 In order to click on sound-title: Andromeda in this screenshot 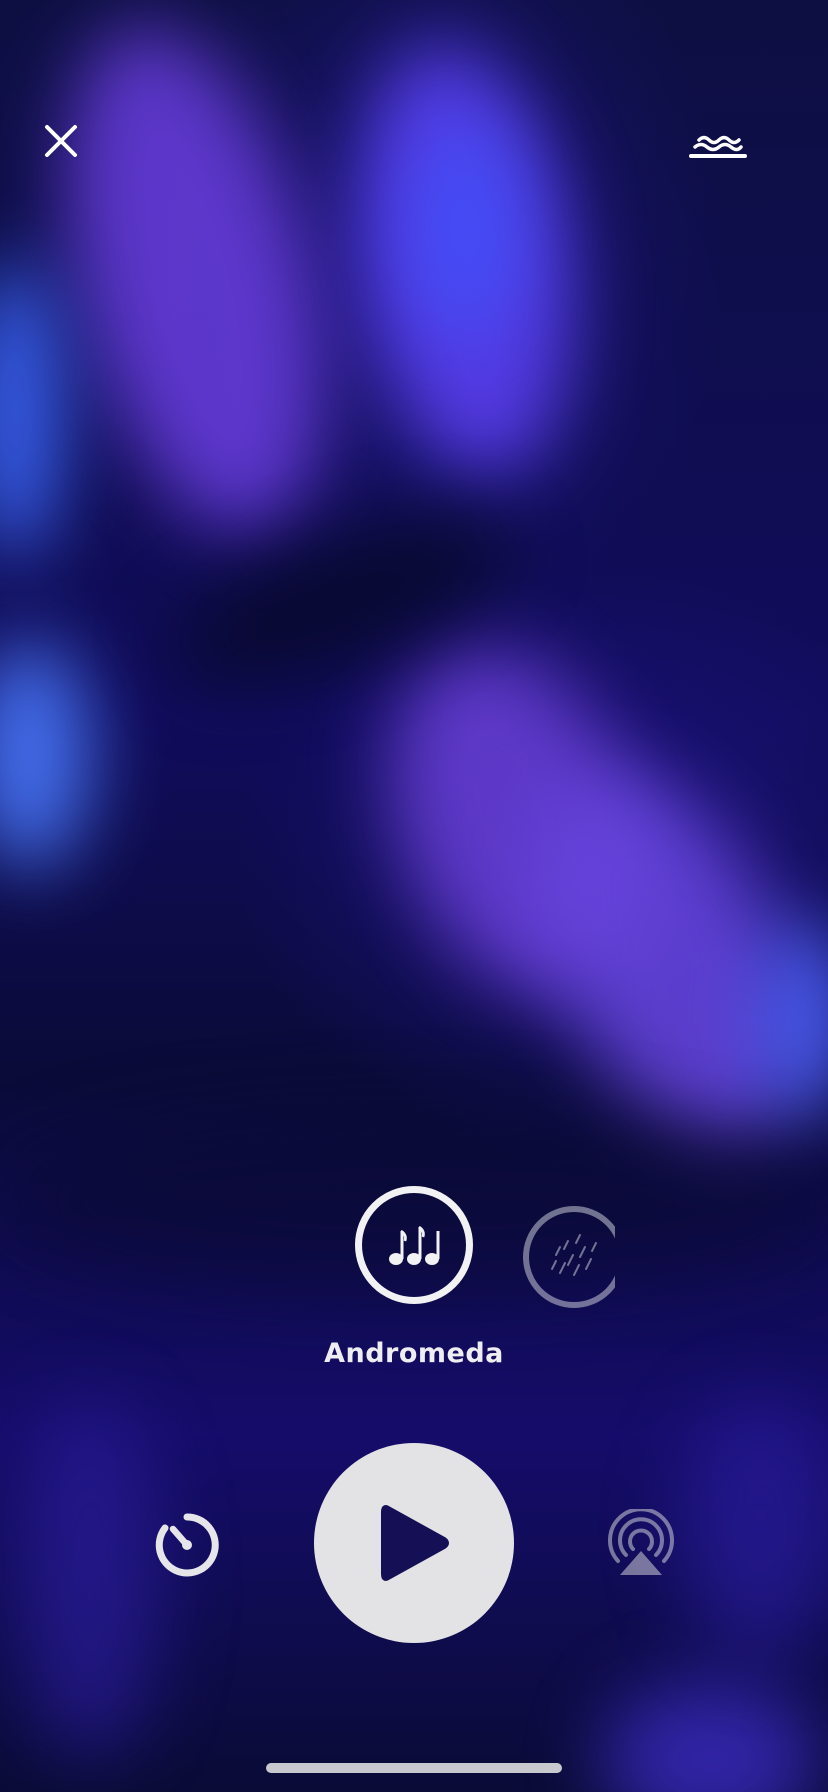, I will do `click(414, 1353)`.